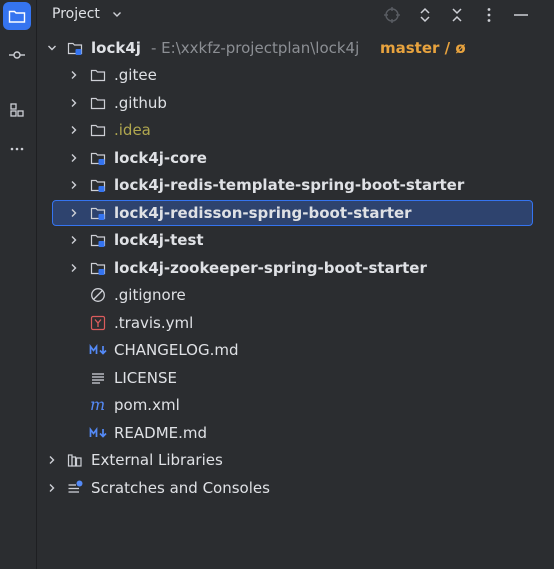  Describe the element at coordinates (132, 130) in the screenshot. I see `folder-name: .idea` at that location.